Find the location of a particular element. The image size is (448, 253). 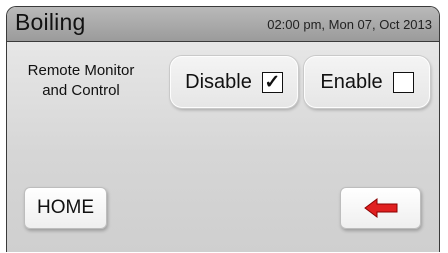

check-mark-icon: ✓ is located at coordinates (272, 82).